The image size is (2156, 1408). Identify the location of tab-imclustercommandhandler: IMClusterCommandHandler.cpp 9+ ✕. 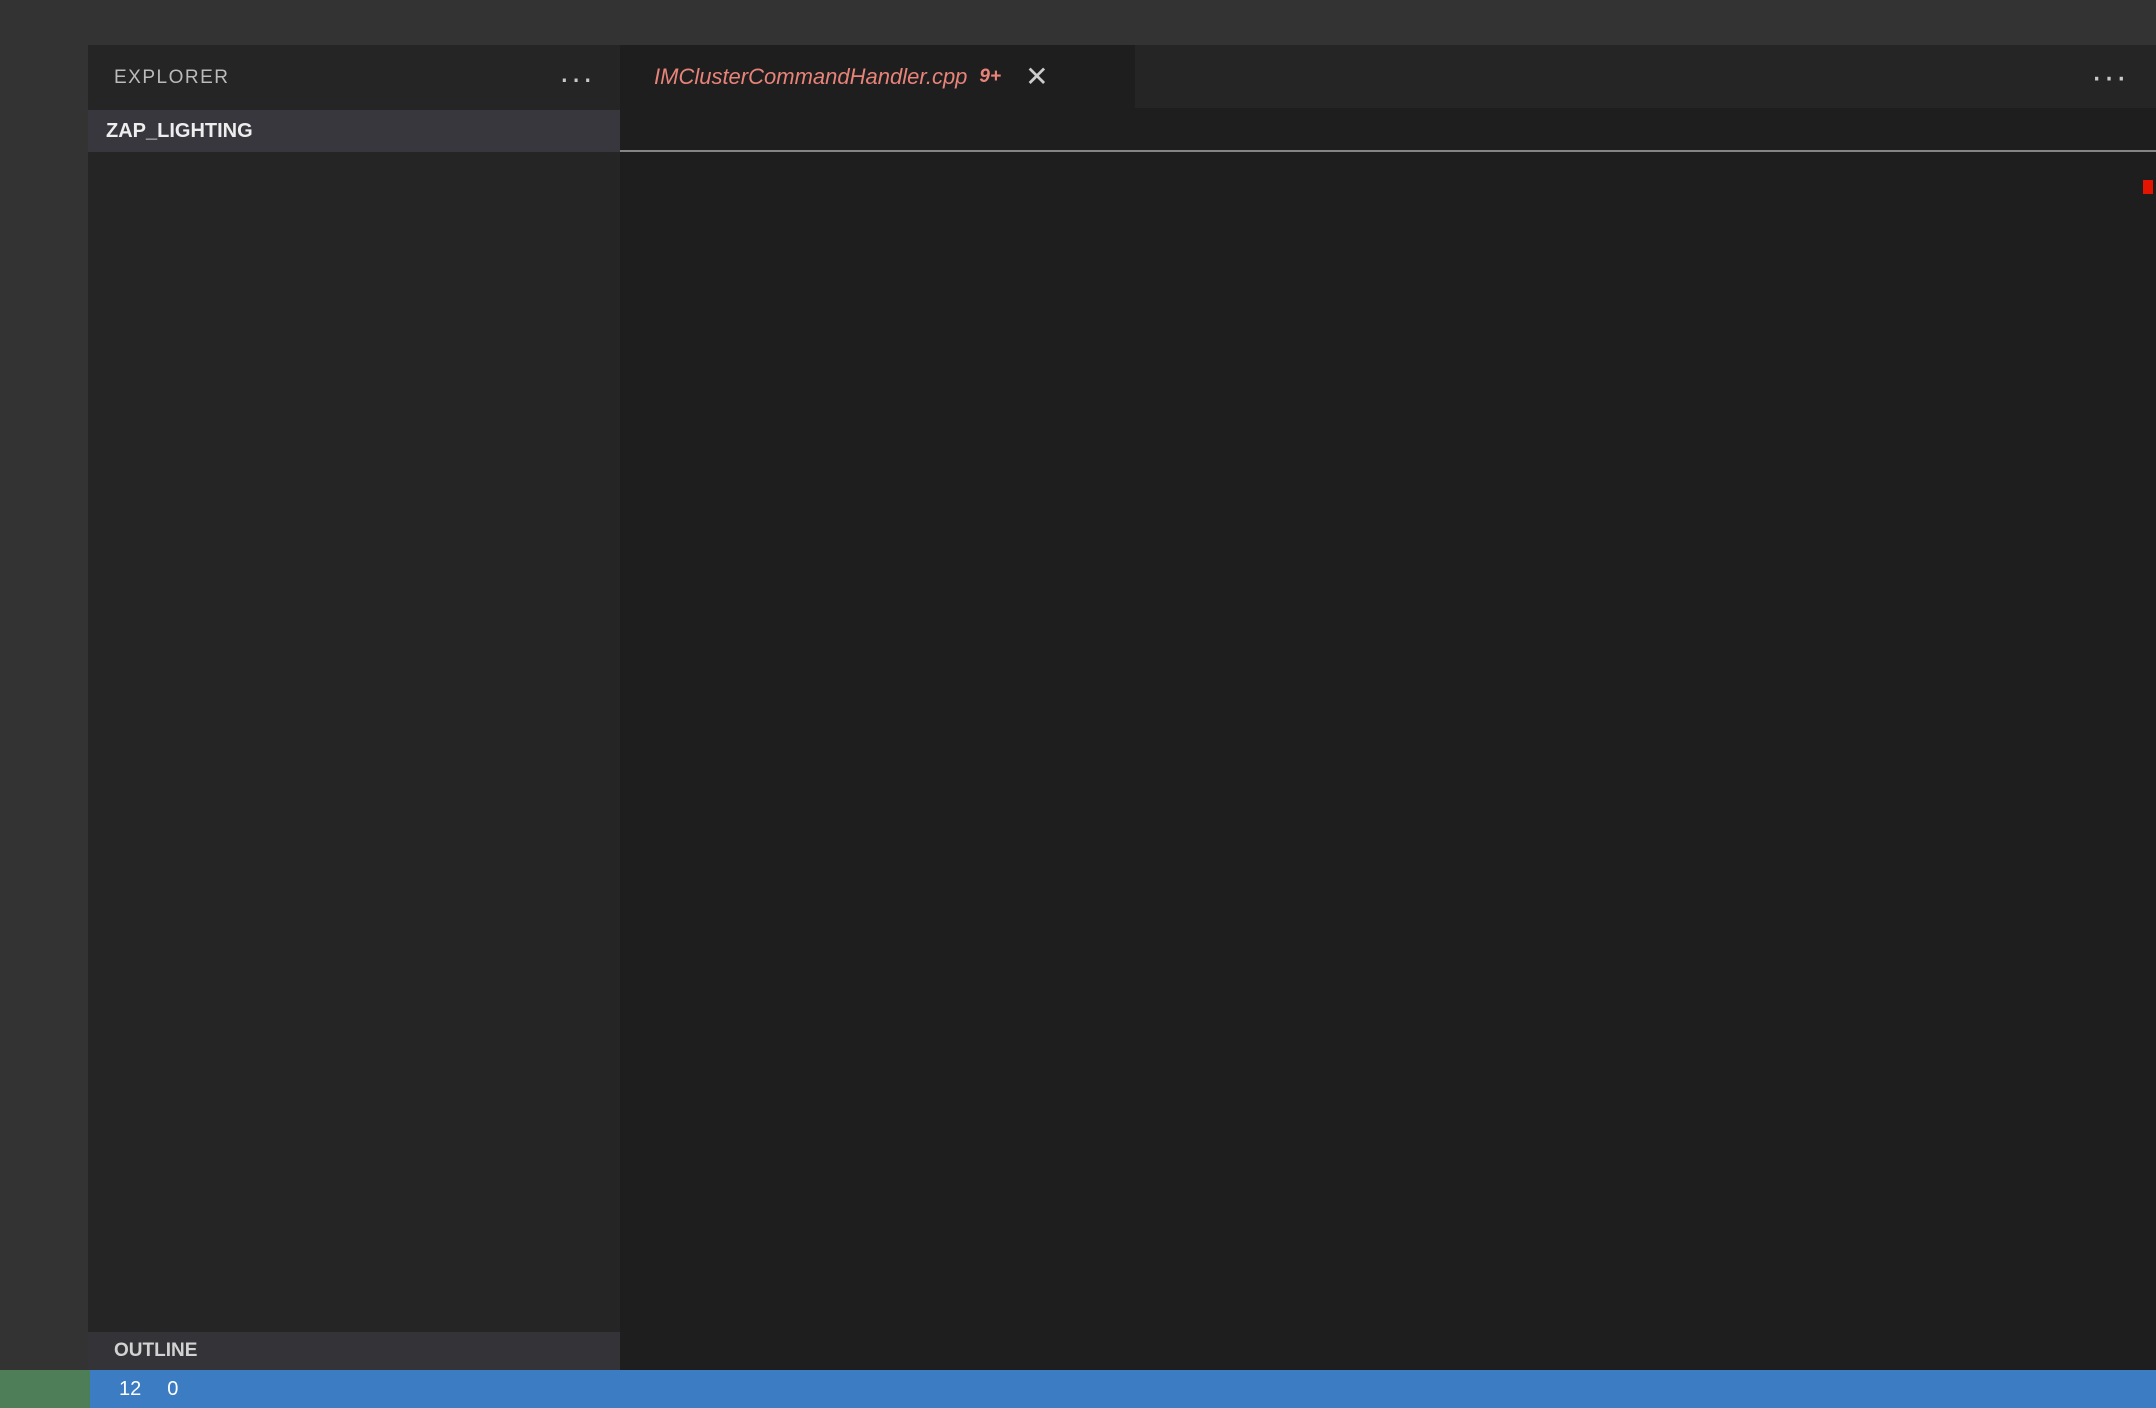
(877, 76).